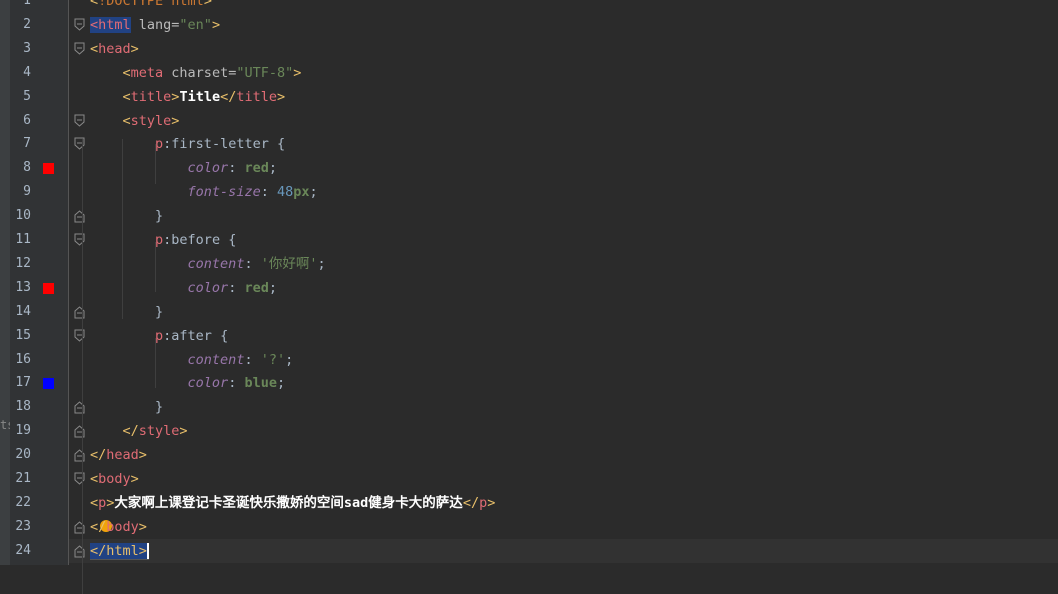 The height and width of the screenshot is (594, 1058). Describe the element at coordinates (122, 455) in the screenshot. I see `code-token: head` at that location.